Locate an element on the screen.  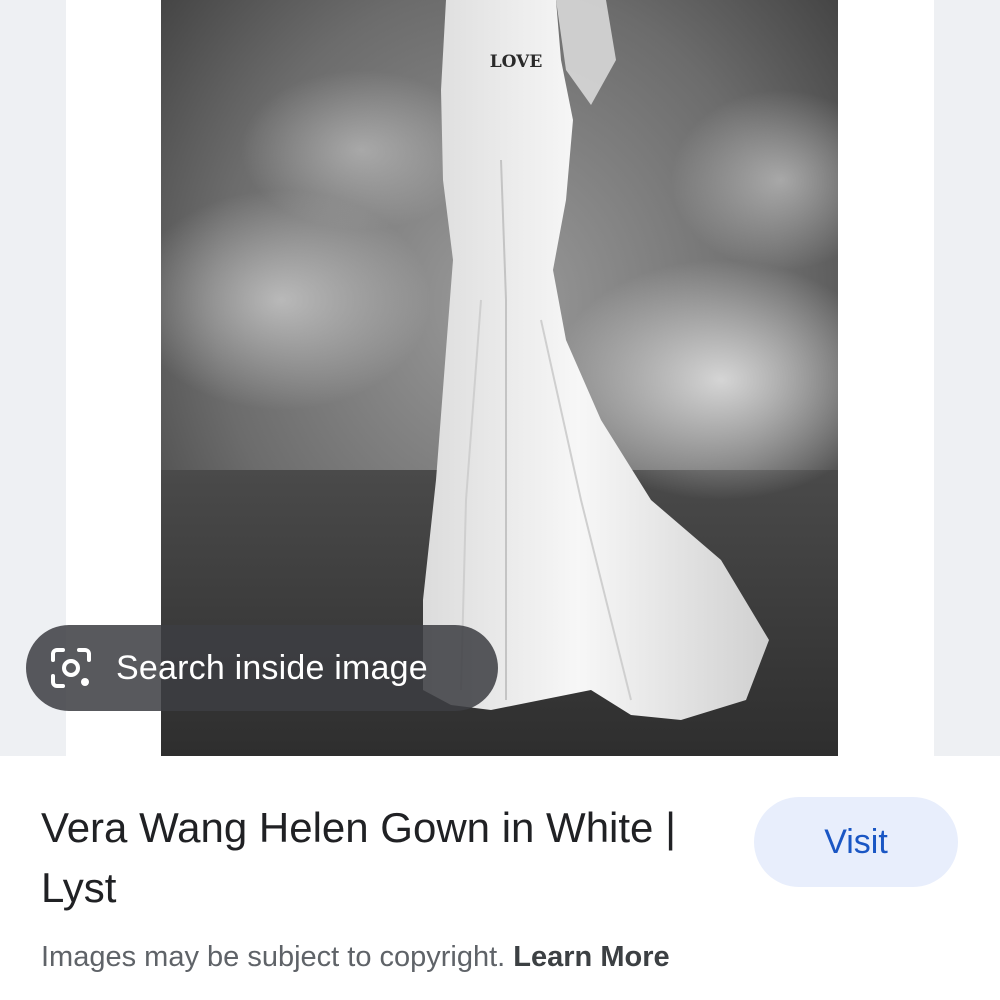
result-title: Vera Wang Helen Gown in White | Lyst is located at coordinates (381, 858).